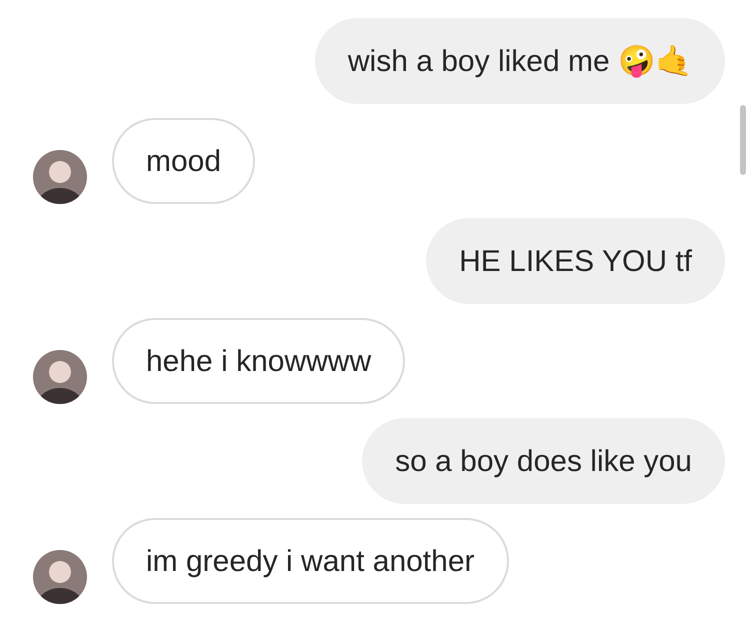 The width and height of the screenshot is (750, 624). I want to click on message-bubble: HE LIKES YOU tf, so click(575, 261).